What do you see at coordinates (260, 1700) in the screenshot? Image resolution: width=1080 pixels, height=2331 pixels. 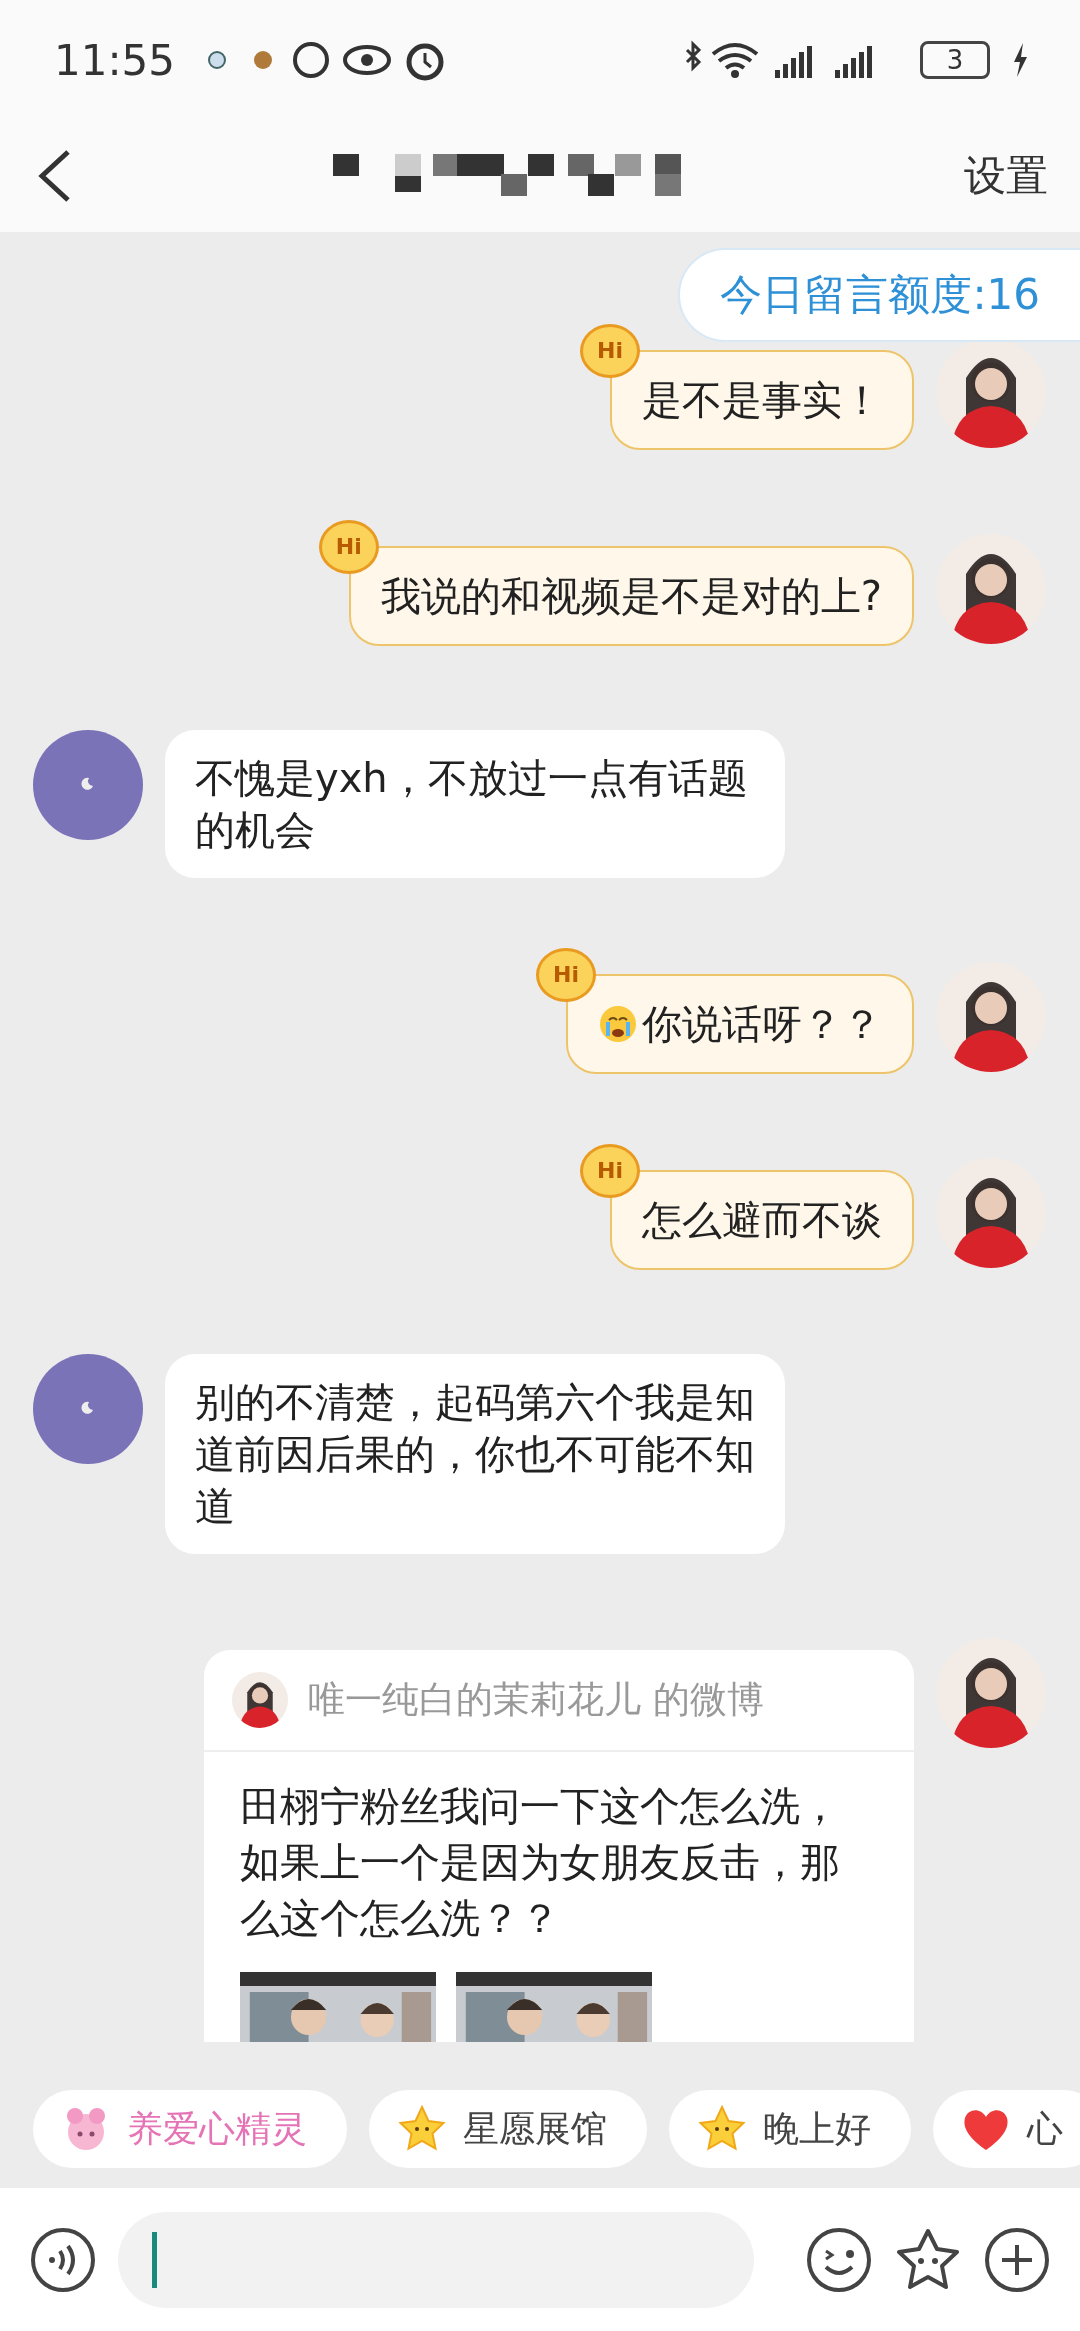 I see `avatar` at bounding box center [260, 1700].